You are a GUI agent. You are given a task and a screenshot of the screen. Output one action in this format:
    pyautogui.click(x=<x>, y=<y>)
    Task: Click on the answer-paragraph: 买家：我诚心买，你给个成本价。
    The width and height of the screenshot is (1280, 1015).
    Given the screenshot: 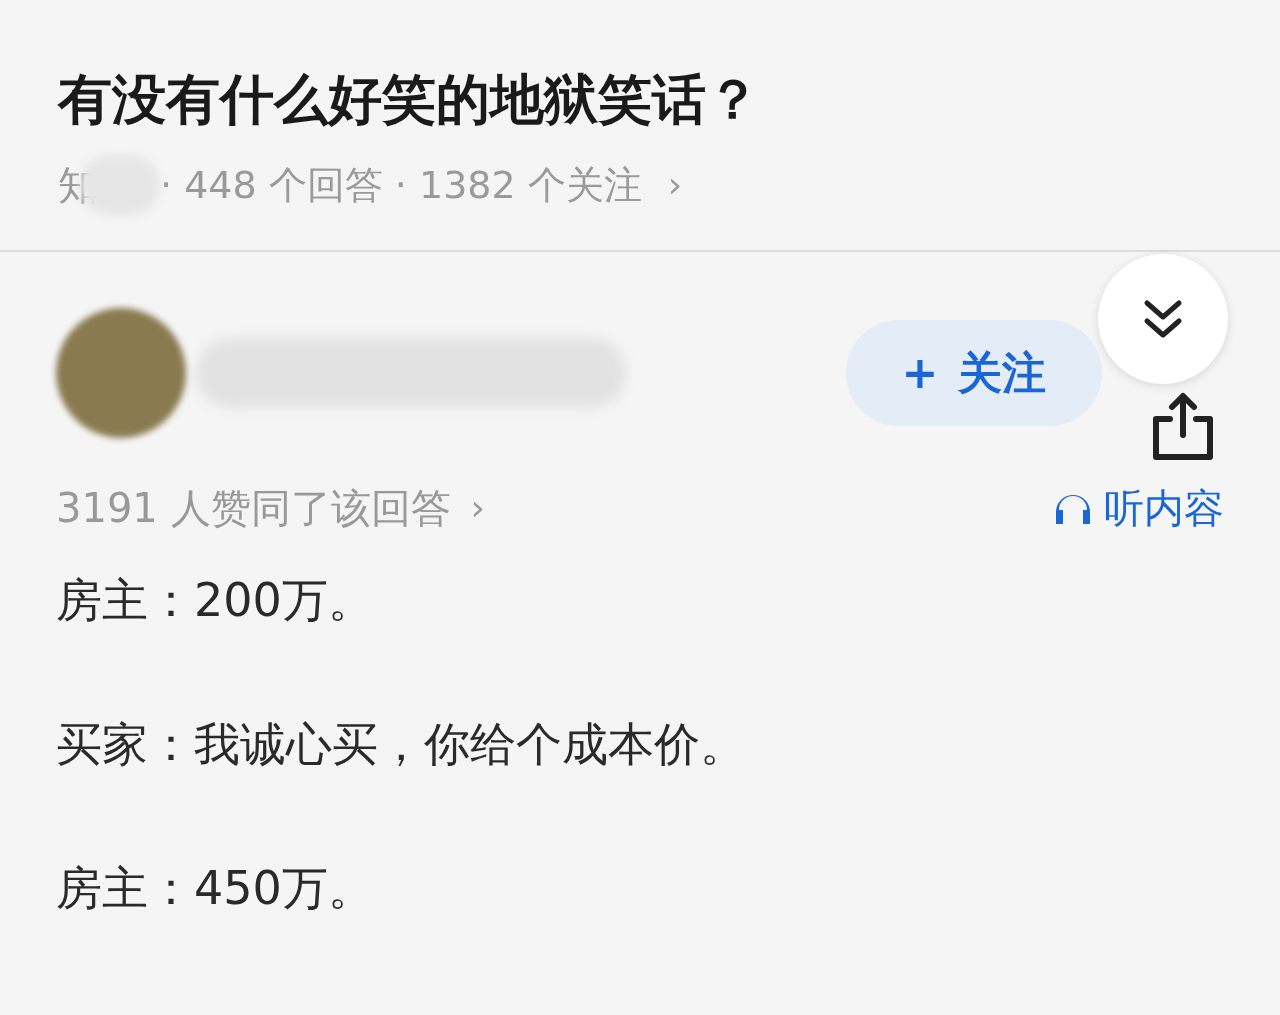 What is the action you would take?
    pyautogui.click(x=401, y=744)
    